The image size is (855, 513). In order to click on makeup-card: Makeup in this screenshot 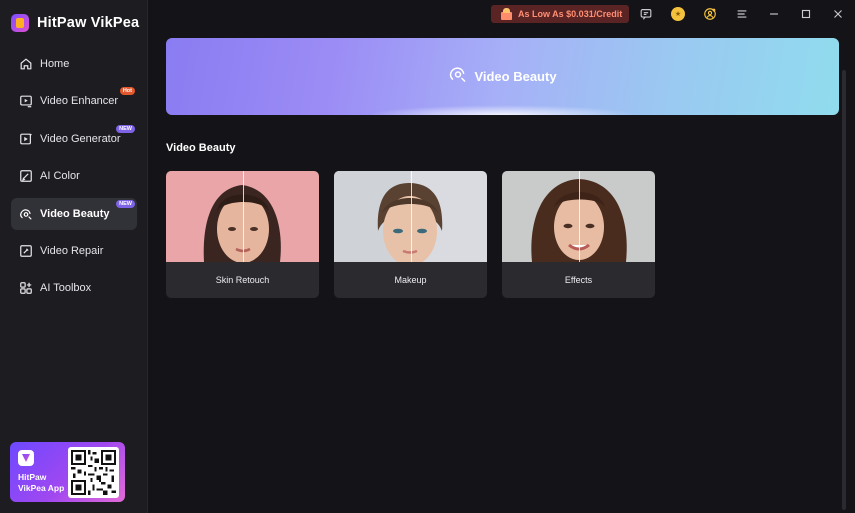, I will do `click(410, 234)`.